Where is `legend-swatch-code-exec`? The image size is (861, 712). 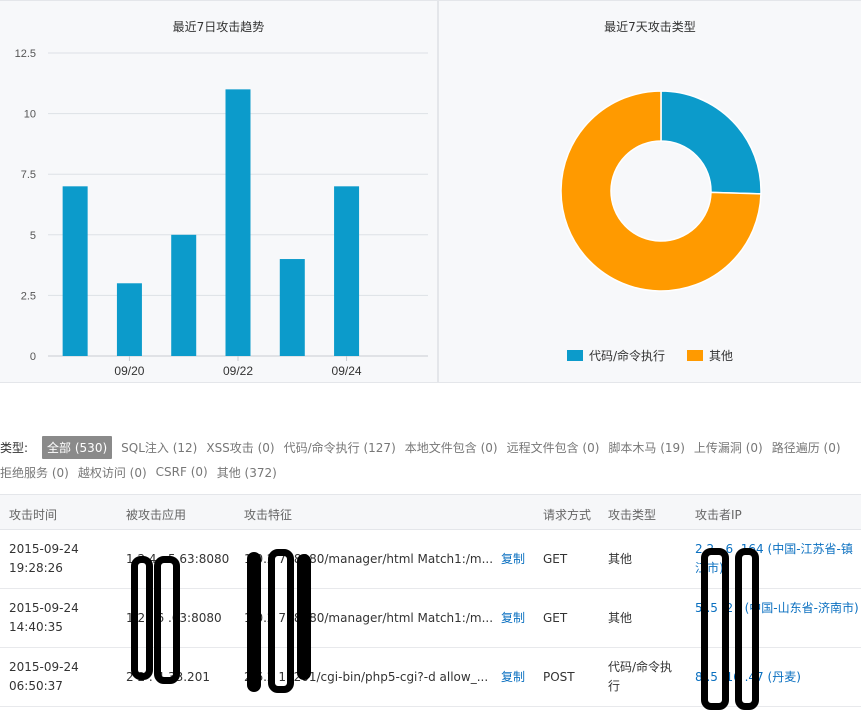 legend-swatch-code-exec is located at coordinates (574, 355).